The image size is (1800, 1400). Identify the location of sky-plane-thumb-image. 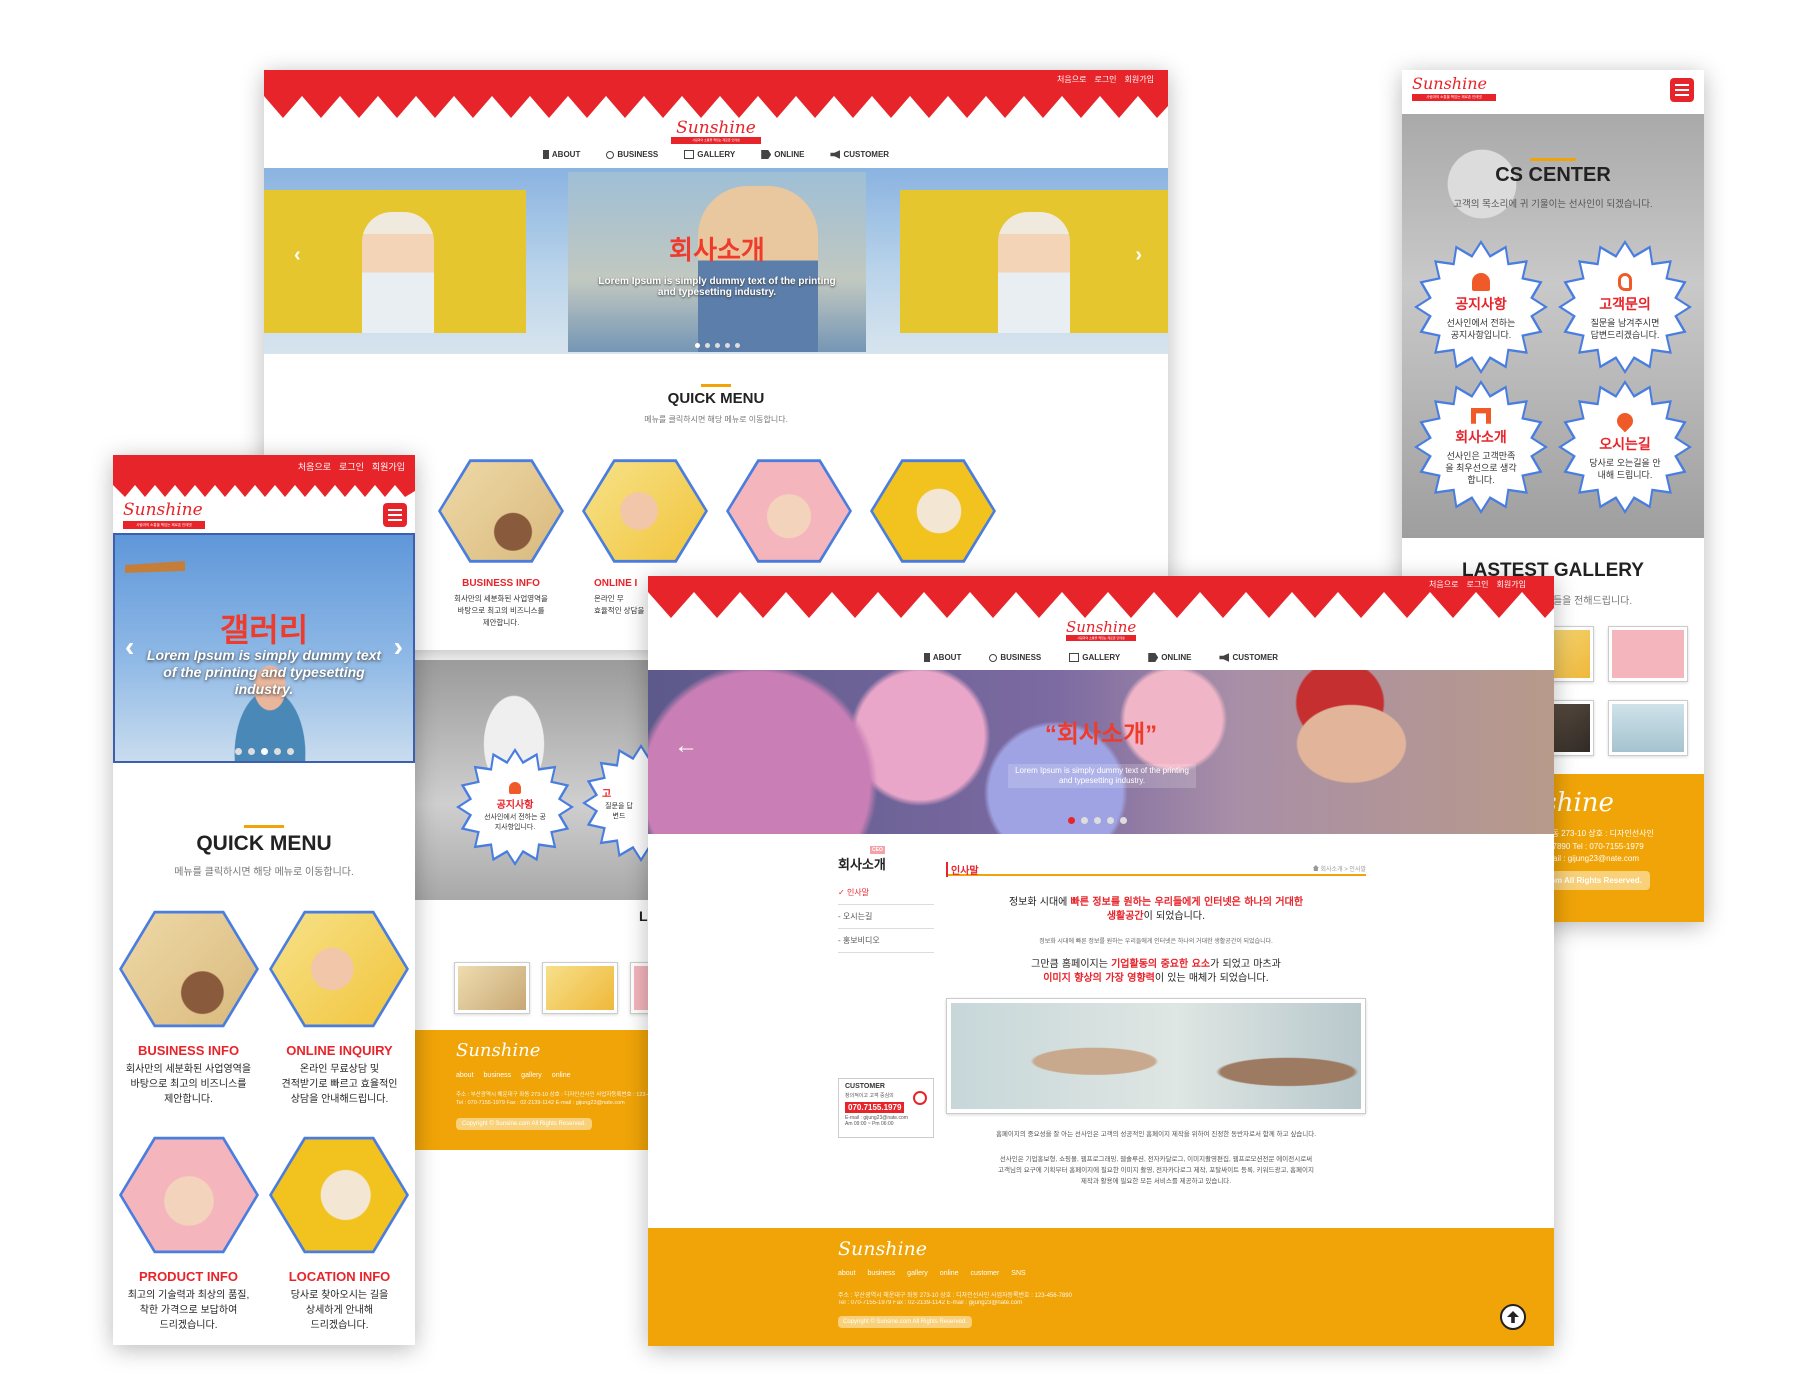
(1648, 728).